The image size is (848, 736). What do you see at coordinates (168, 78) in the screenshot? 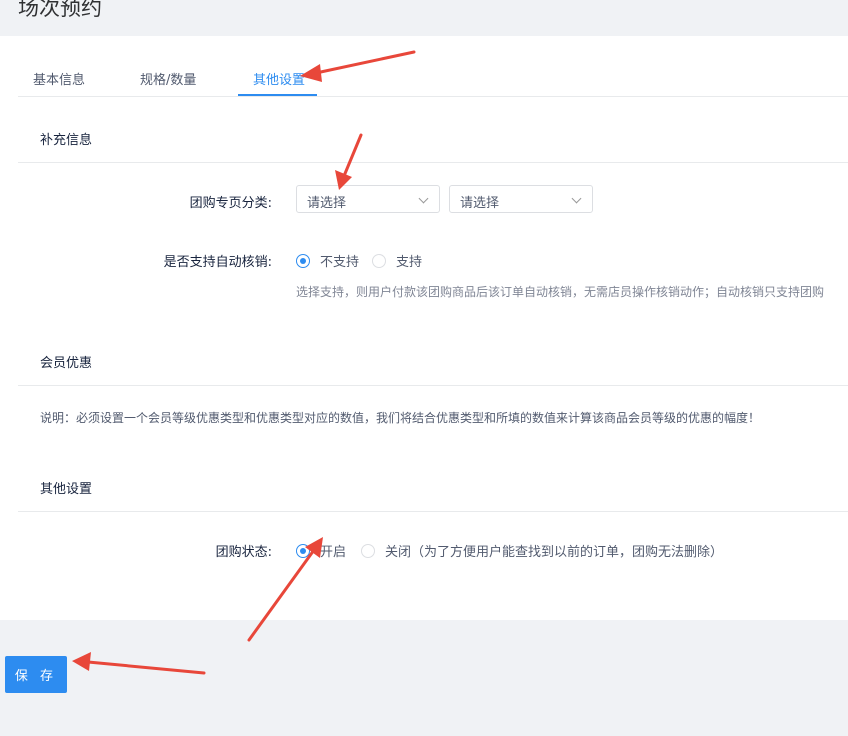
I see `tab-spec-quantity: 规格/数量` at bounding box center [168, 78].